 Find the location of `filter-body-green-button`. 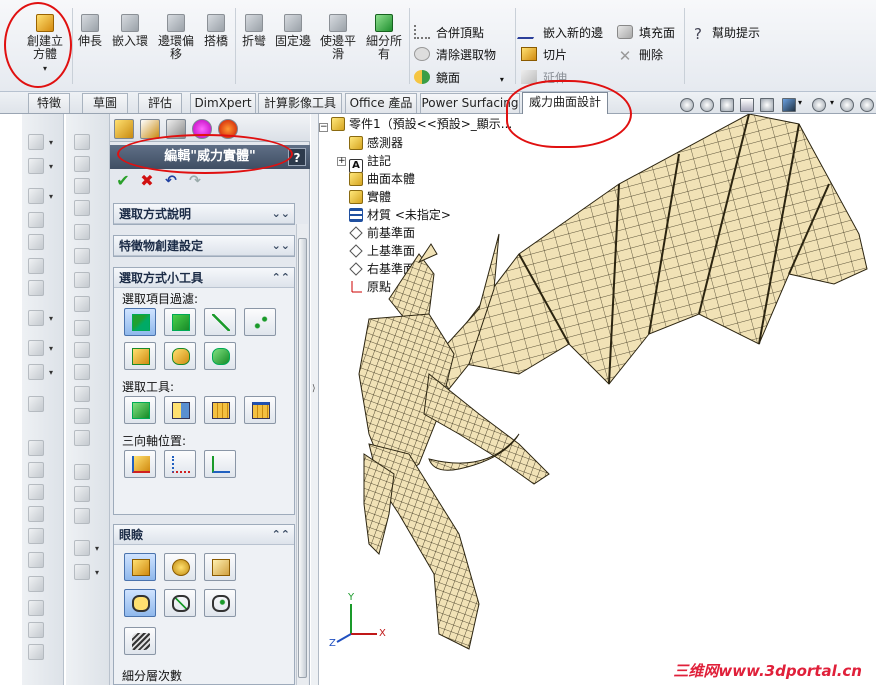

filter-body-green-button is located at coordinates (220, 356).